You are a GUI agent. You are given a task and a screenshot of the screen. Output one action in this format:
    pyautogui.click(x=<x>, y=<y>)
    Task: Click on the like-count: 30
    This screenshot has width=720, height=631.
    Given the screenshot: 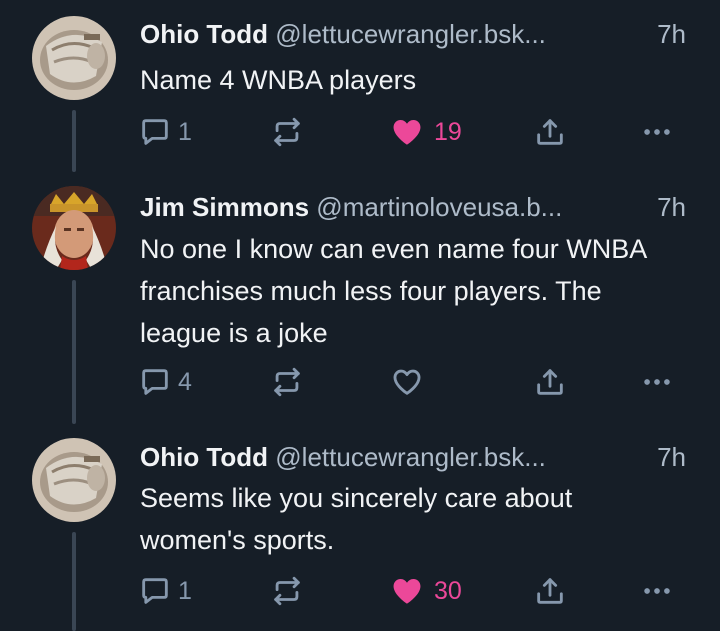 What is the action you would take?
    pyautogui.click(x=448, y=591)
    